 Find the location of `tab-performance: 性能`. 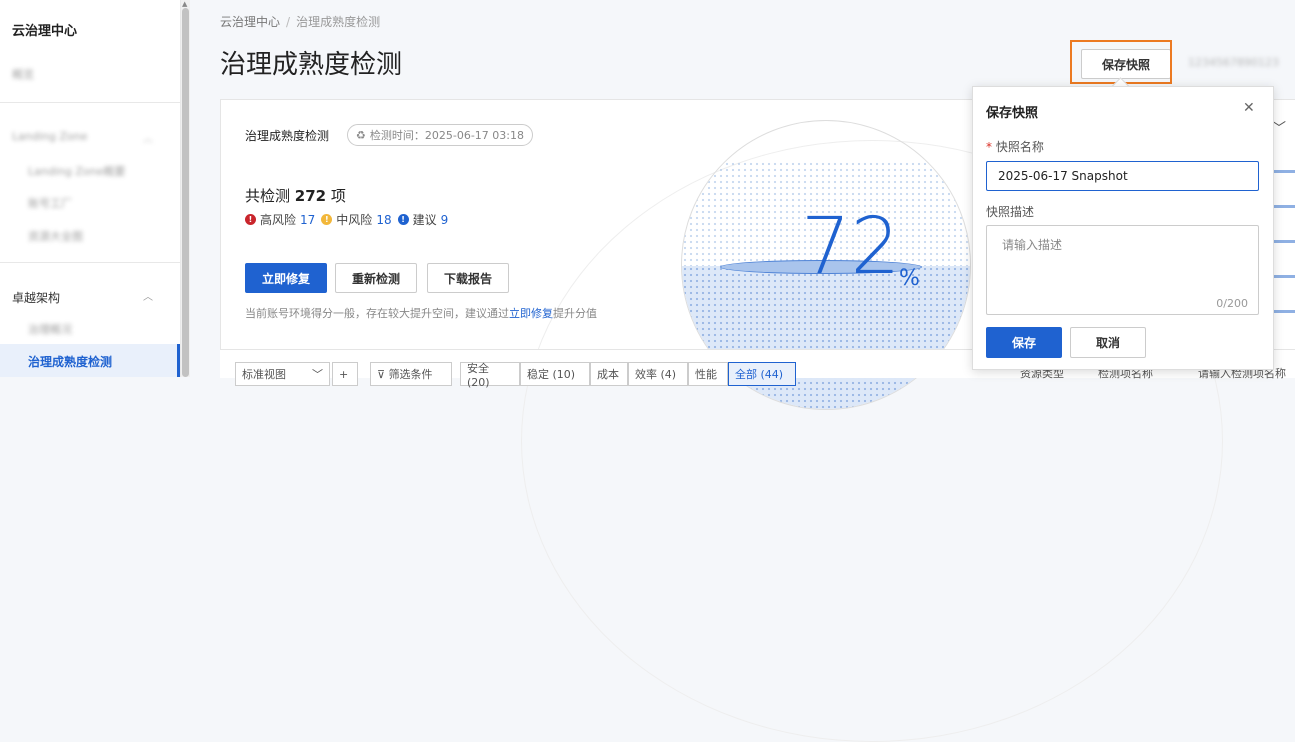

tab-performance: 性能 is located at coordinates (708, 374).